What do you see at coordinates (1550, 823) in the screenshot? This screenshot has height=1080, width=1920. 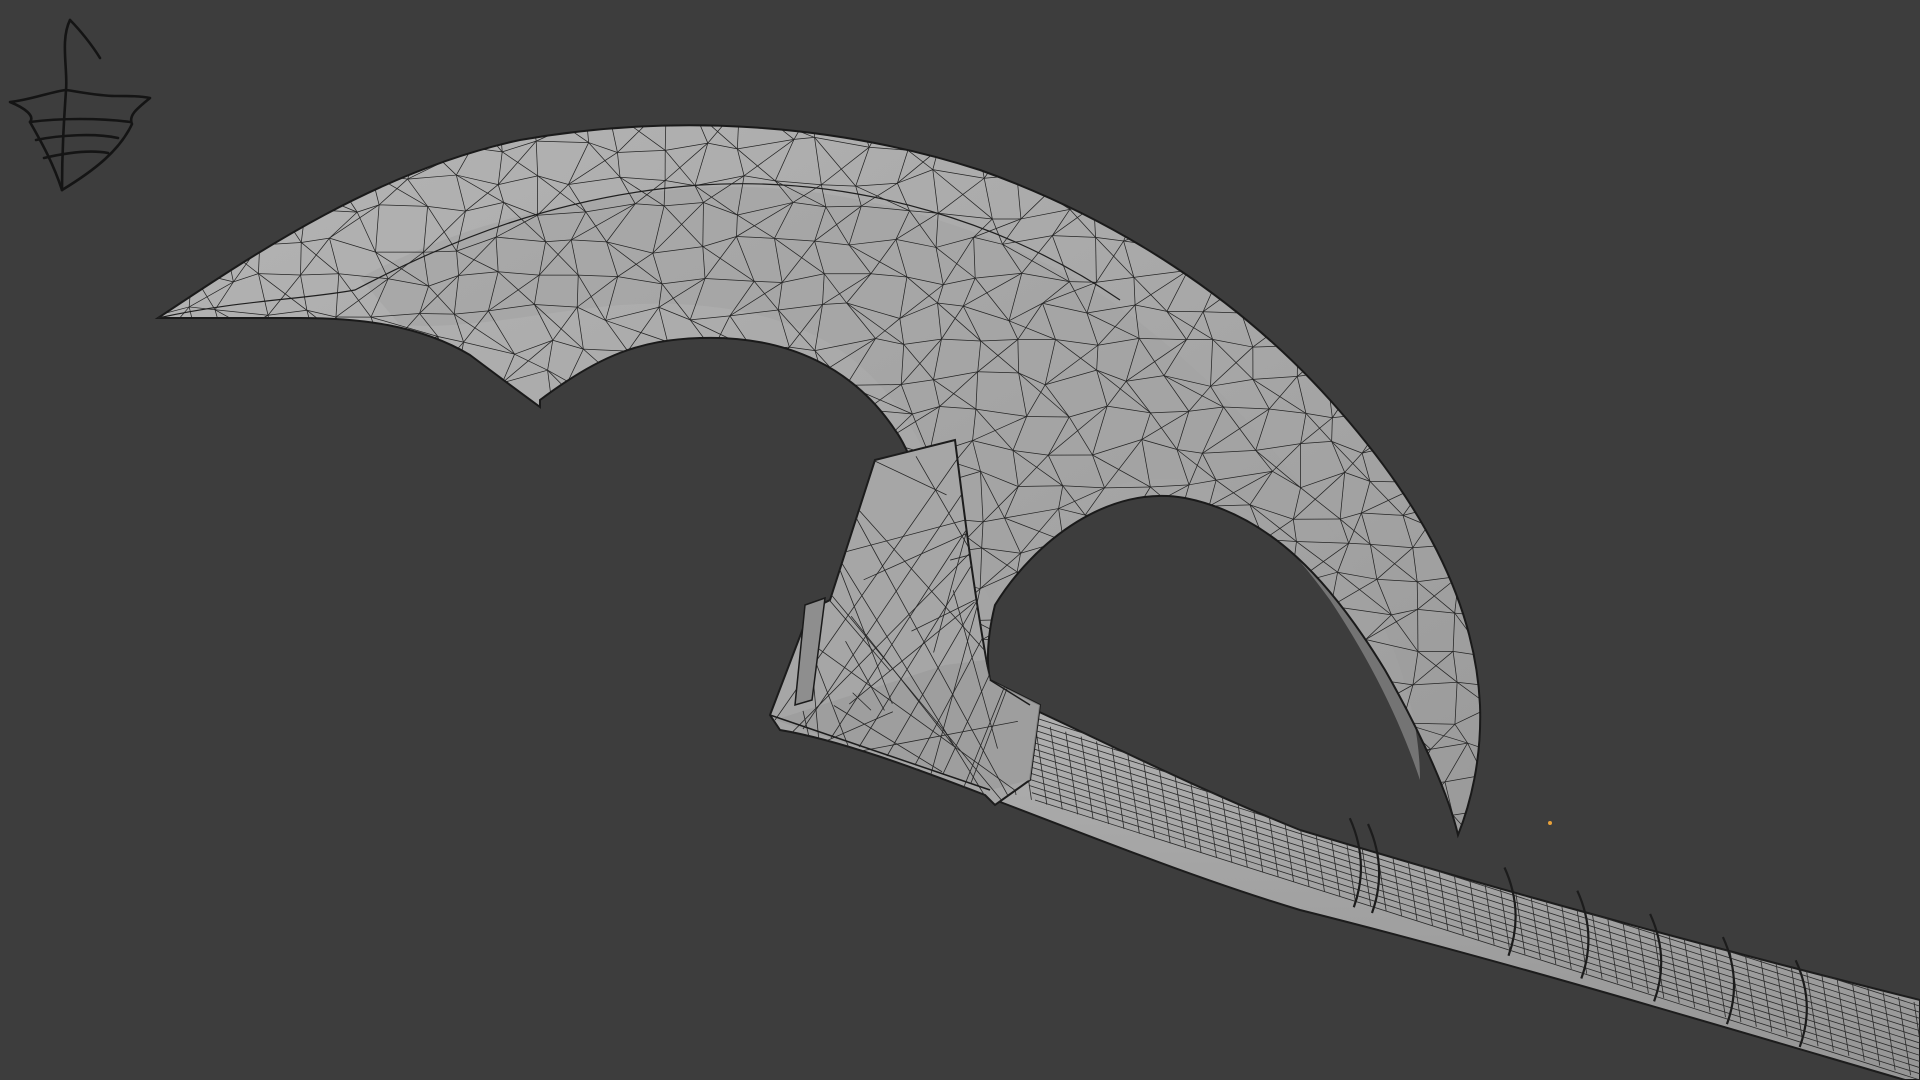 I see `origin-point-icon` at bounding box center [1550, 823].